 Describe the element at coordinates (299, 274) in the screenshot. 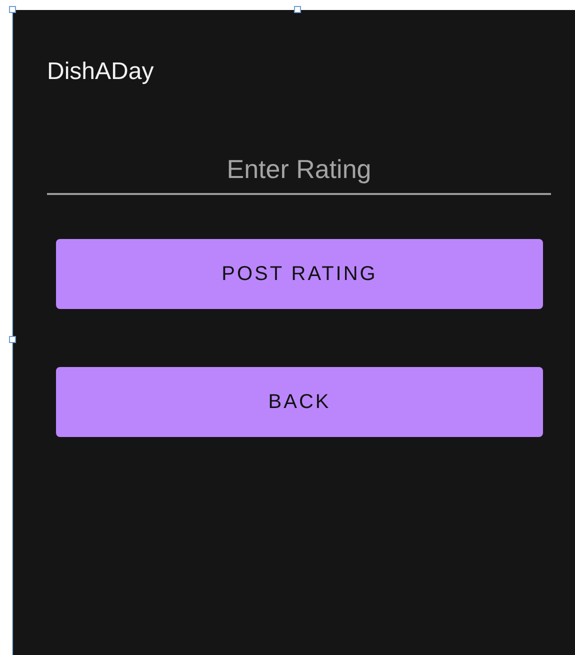

I see `action-button: POST RATING` at that location.